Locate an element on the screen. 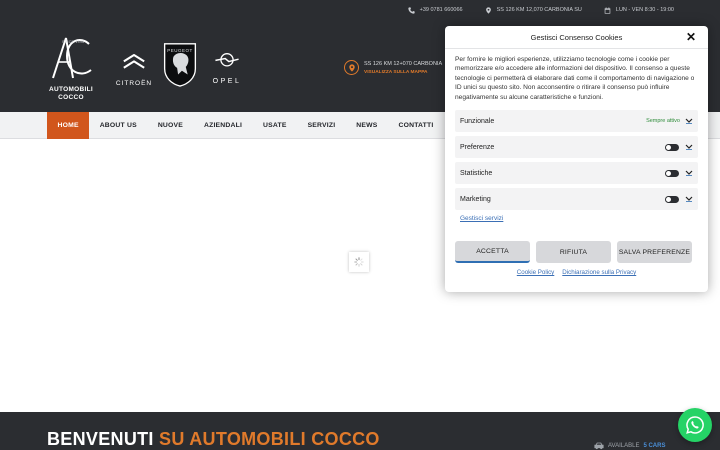  hours-info: LUN - VEN 8:30 - 19:00 is located at coordinates (639, 10).